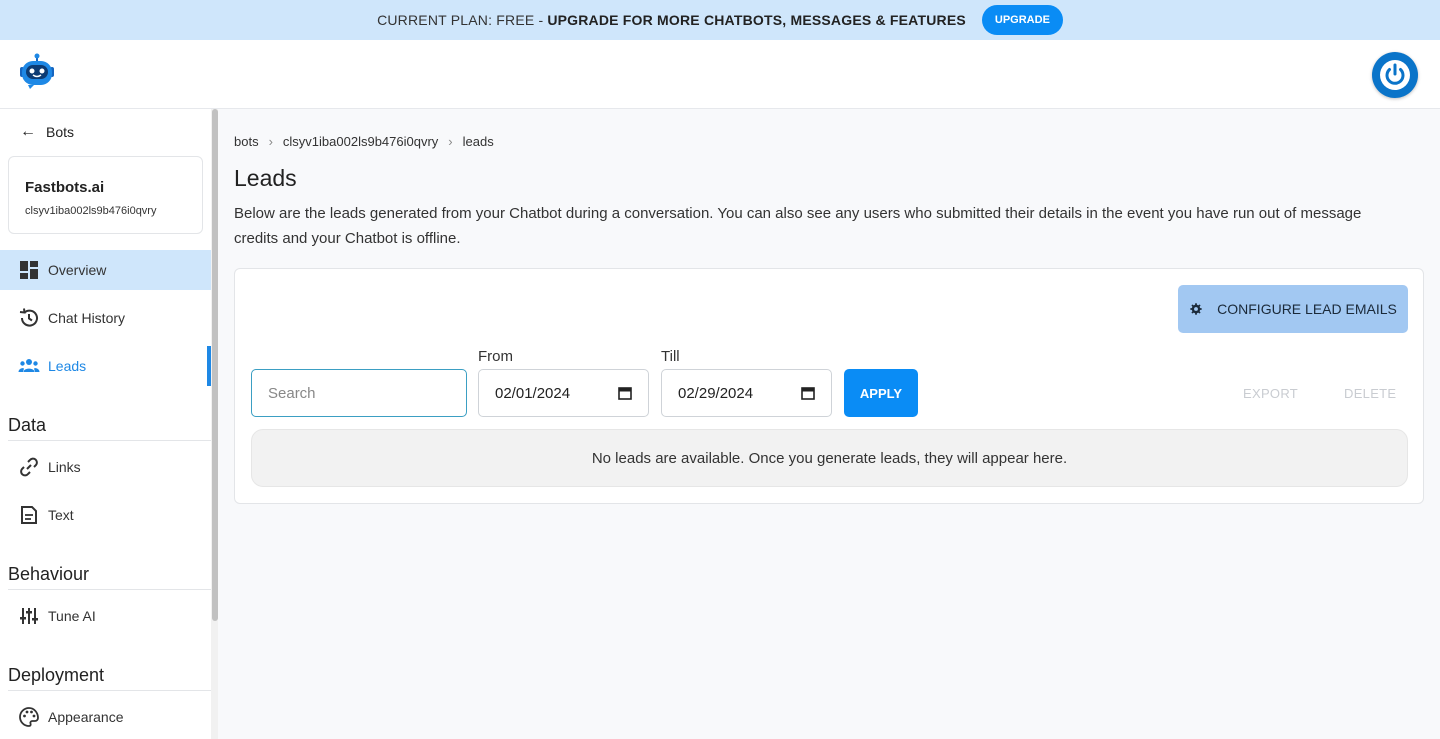 Image resolution: width=1440 pixels, height=739 pixels. What do you see at coordinates (91, 211) in the screenshot?
I see `bot-id: clsyv1iba002ls9b476i0qvry` at bounding box center [91, 211].